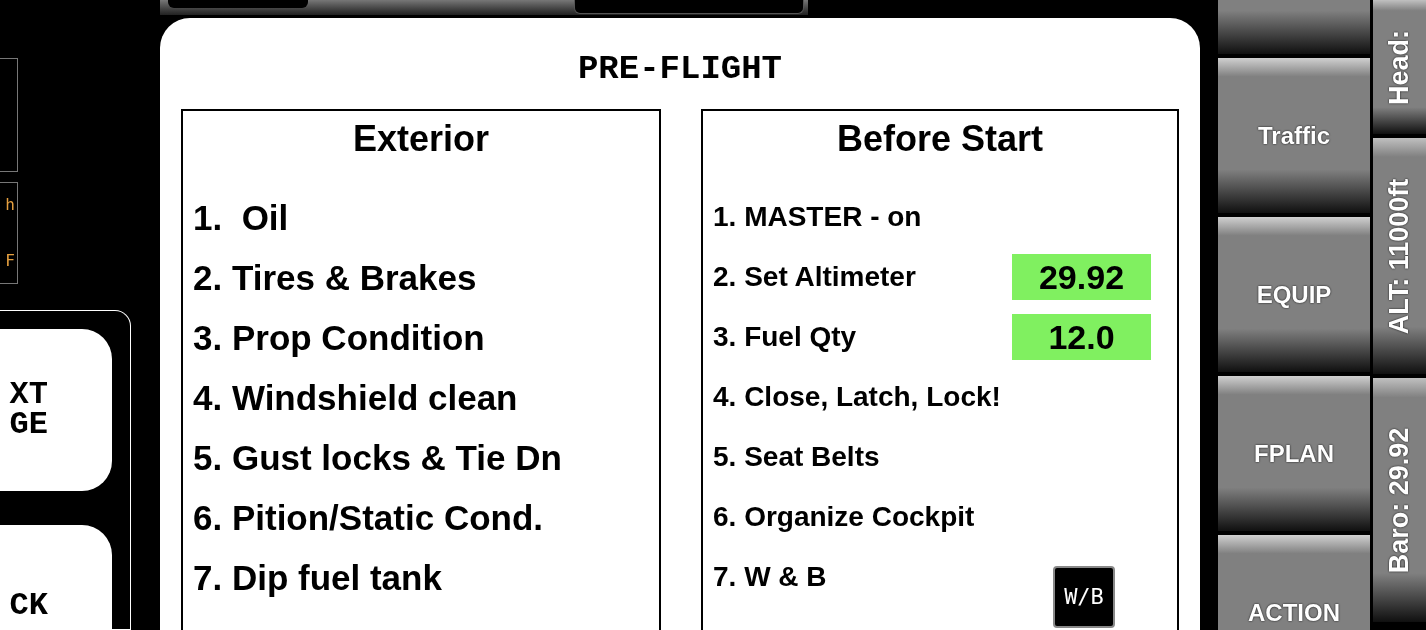 The height and width of the screenshot is (630, 1426). Describe the element at coordinates (1081, 277) in the screenshot. I see `value-field: 29.92` at that location.